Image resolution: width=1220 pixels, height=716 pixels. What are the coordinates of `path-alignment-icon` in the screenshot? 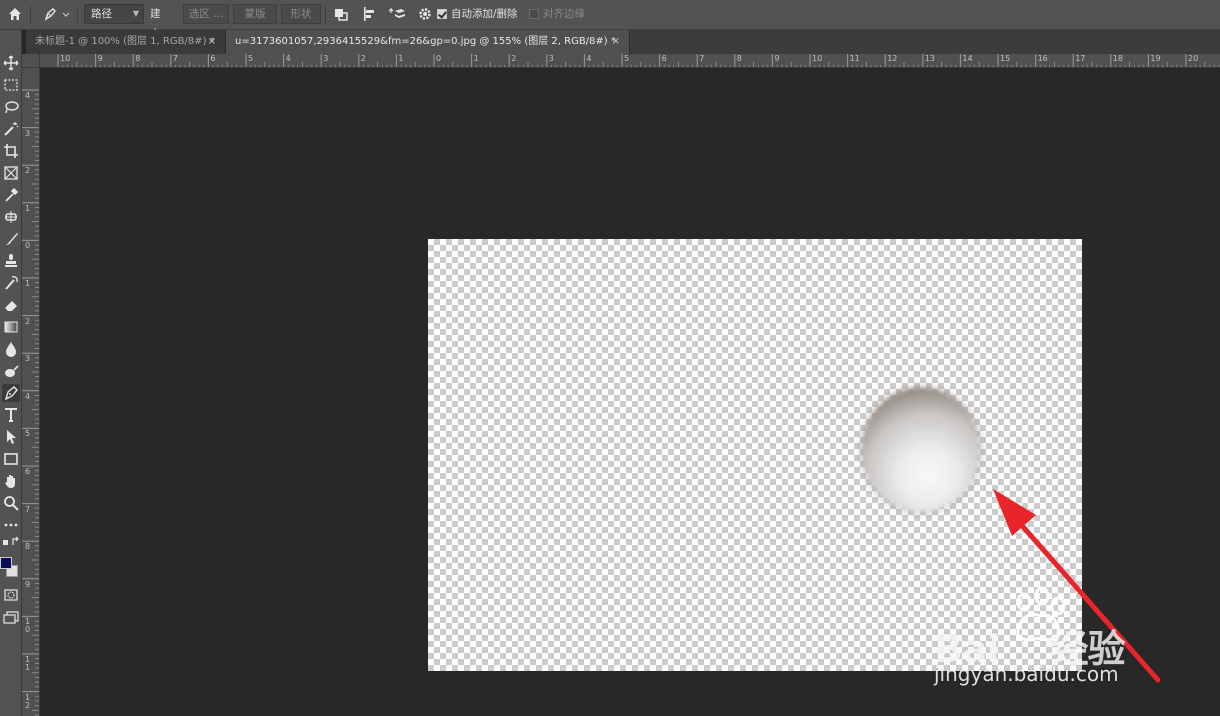 It's located at (369, 14).